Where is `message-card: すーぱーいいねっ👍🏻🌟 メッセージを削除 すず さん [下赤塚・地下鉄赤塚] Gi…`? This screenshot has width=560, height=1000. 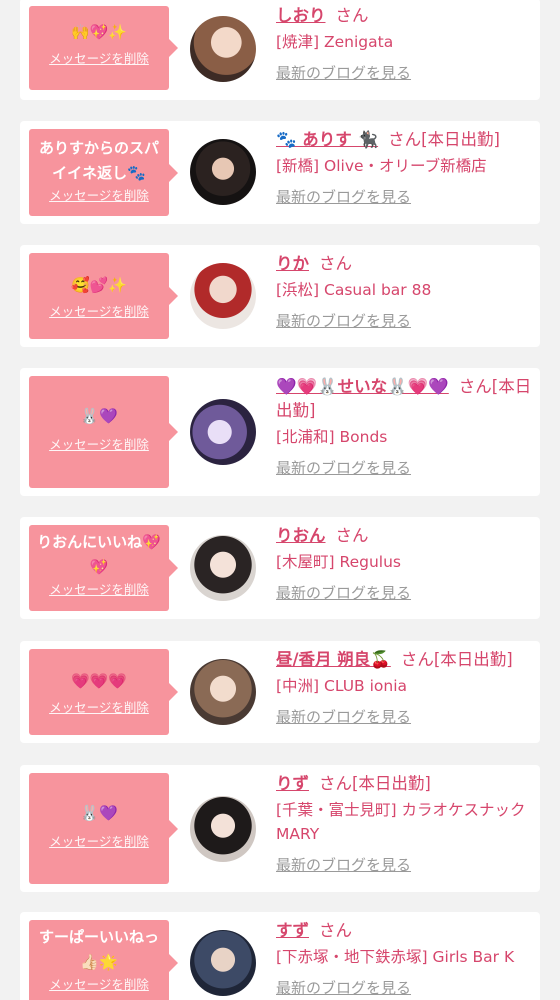
message-card: すーぱーいいねっ👍🏻🌟 メッセージを削除 すず さん [下赤塚・地下鉄赤塚] Gi… is located at coordinates (280, 956).